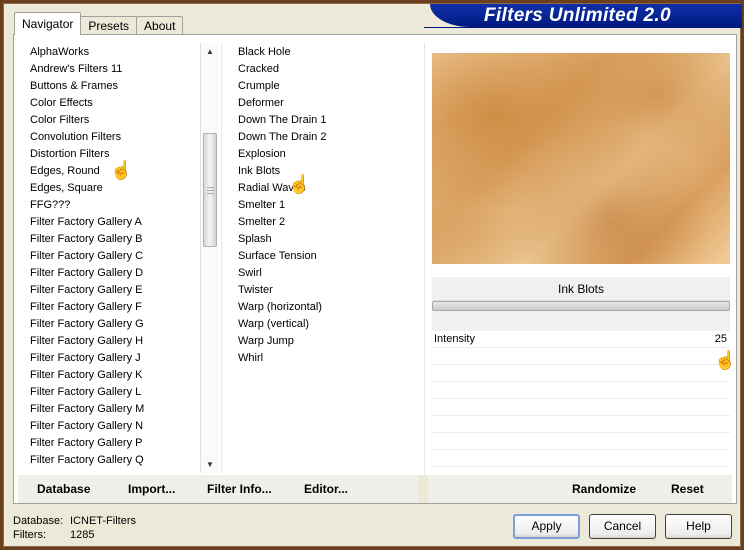 The image size is (744, 550). What do you see at coordinates (109, 25) in the screenshot?
I see `tab-presets: Presets` at bounding box center [109, 25].